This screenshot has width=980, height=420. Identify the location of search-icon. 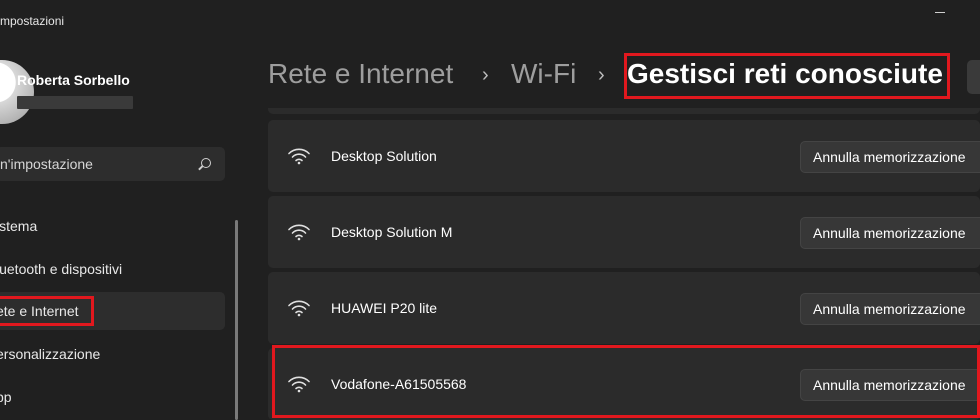
(206, 163).